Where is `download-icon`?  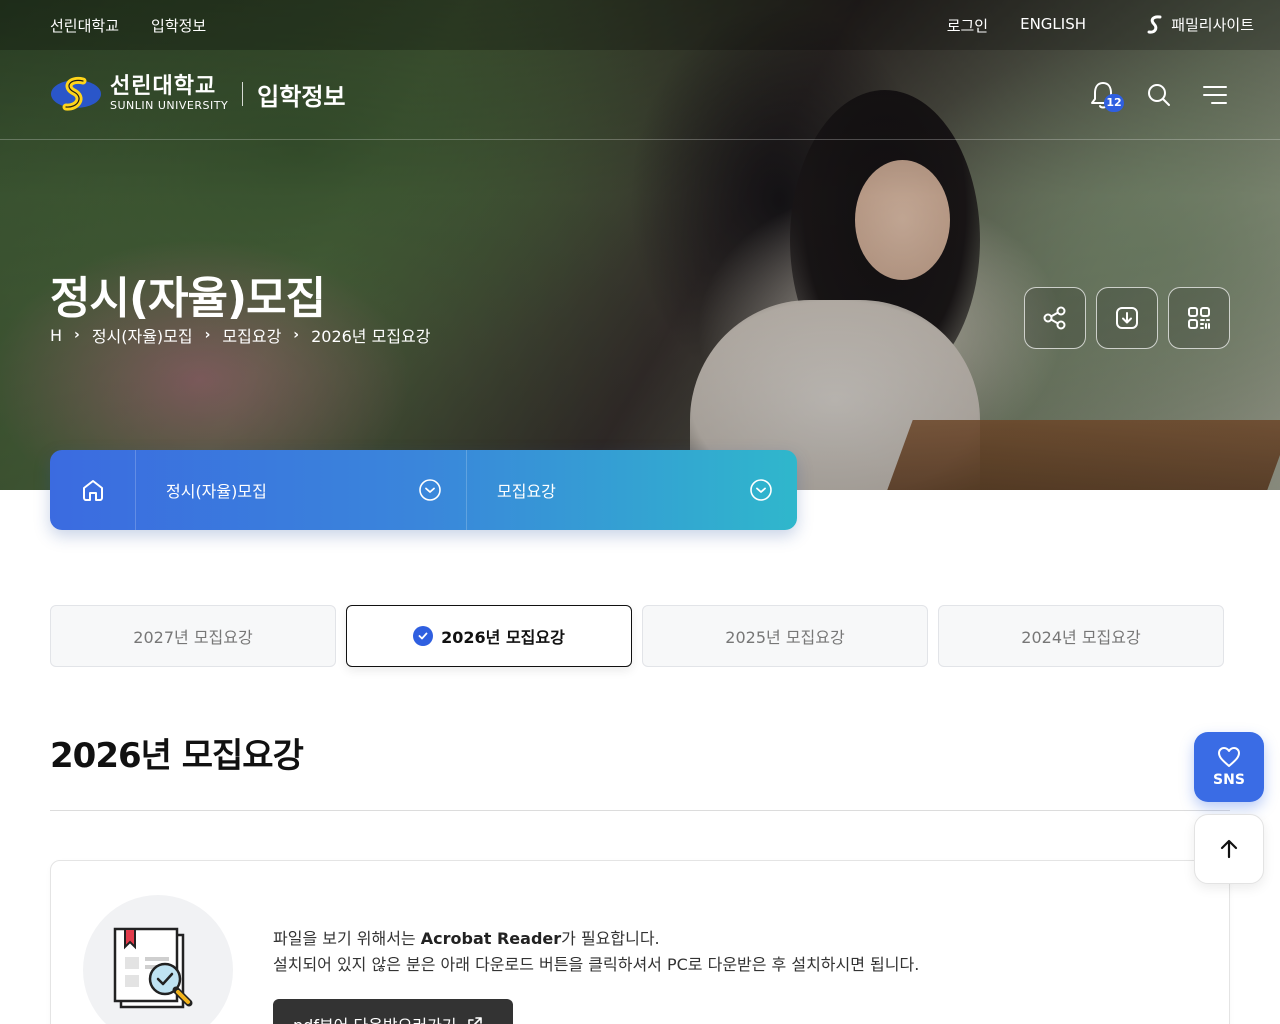 download-icon is located at coordinates (1127, 318).